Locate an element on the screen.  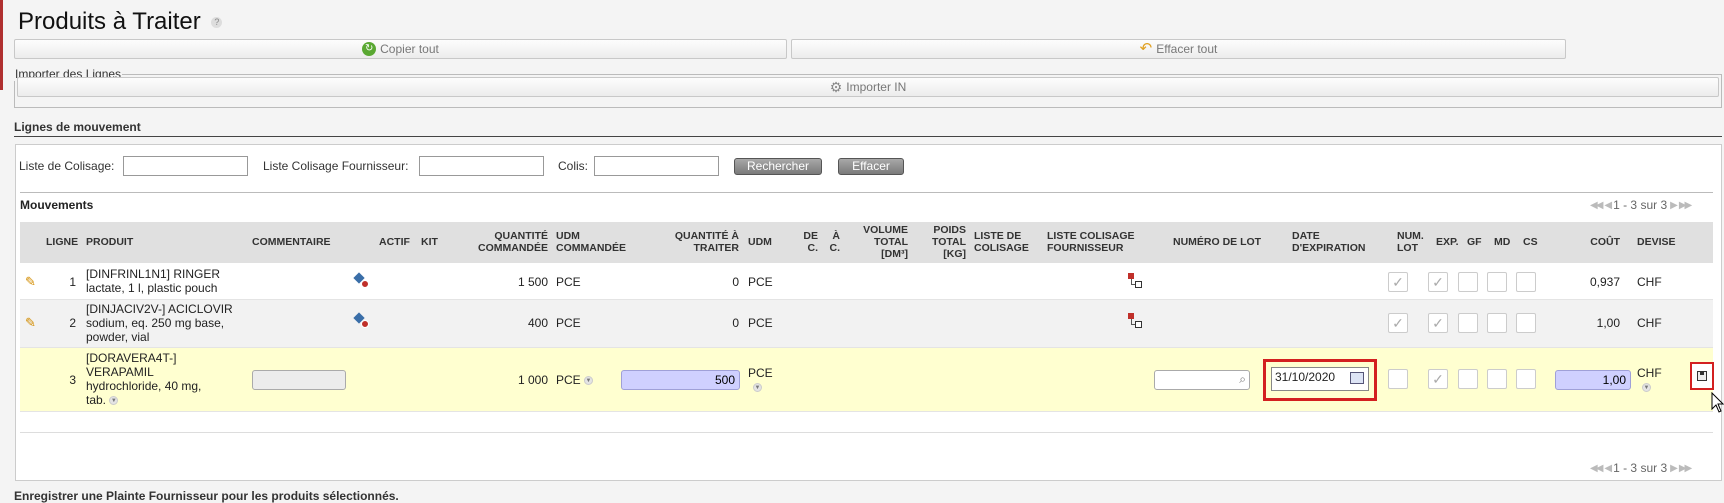
num-lot-checkbox is located at coordinates (1398, 379).